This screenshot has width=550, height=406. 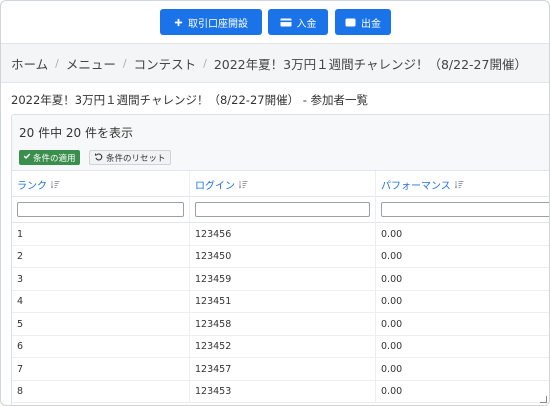 What do you see at coordinates (283, 346) in the screenshot?
I see `login-cell: 123452` at bounding box center [283, 346].